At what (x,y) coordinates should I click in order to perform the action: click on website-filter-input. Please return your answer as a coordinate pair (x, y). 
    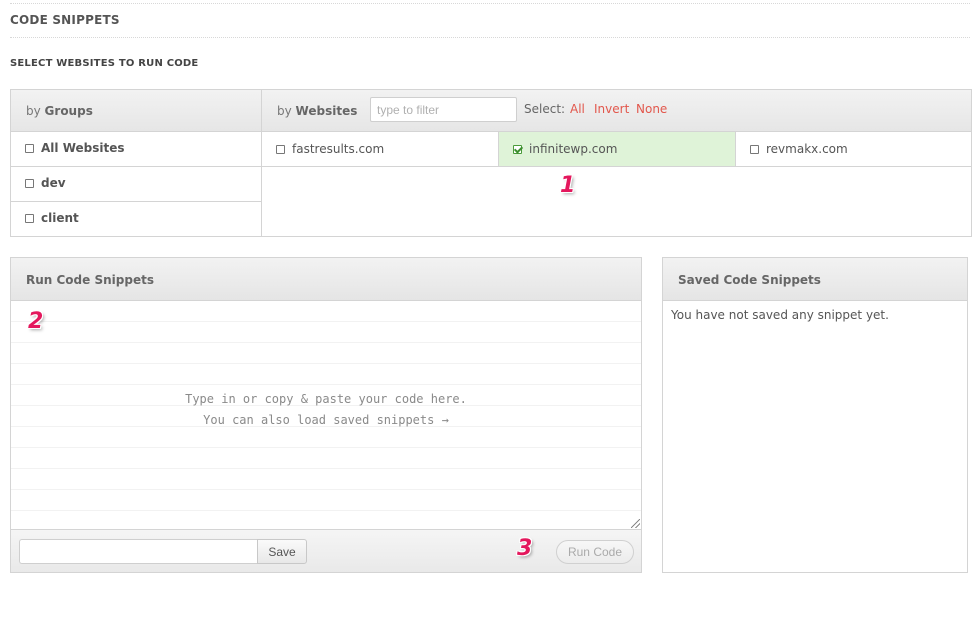
    Looking at the image, I should click on (443, 109).